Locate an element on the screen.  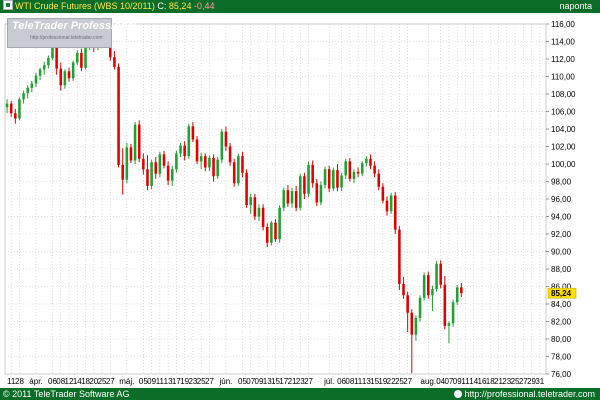
y-tick-label: 96,00 is located at coordinates (561, 199).